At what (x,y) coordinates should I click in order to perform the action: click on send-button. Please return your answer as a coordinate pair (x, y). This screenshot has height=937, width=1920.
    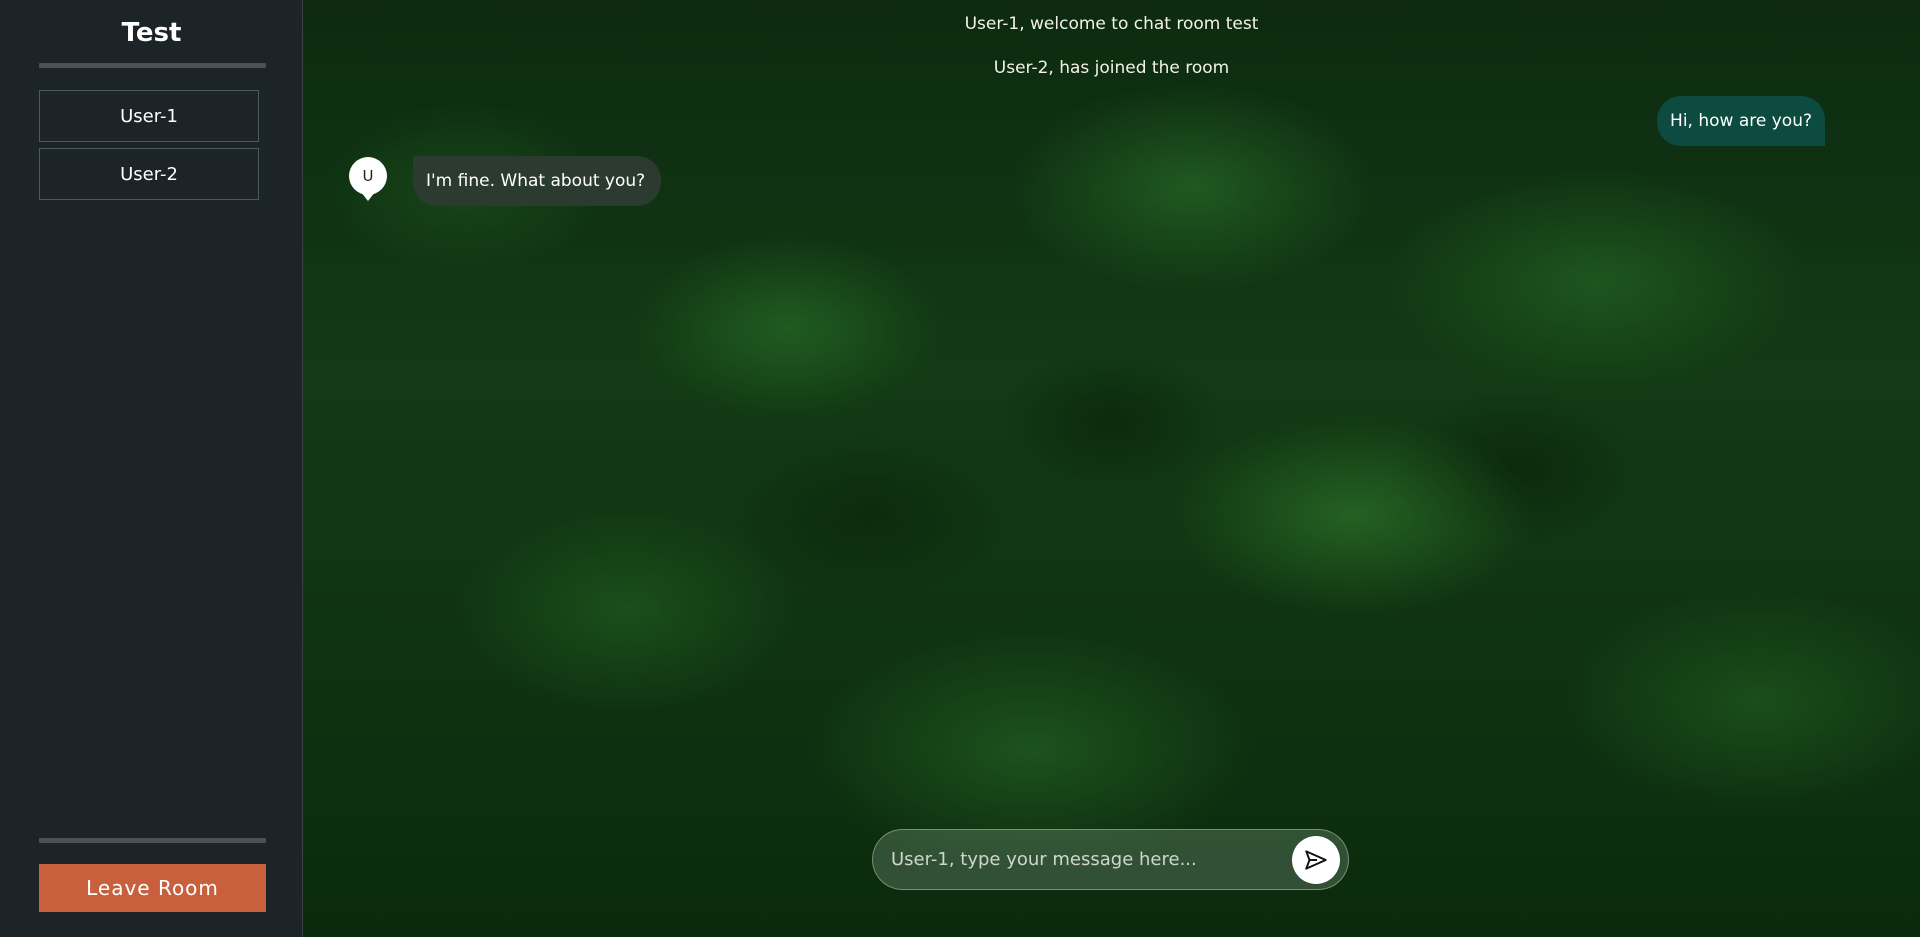
    Looking at the image, I should click on (1316, 859).